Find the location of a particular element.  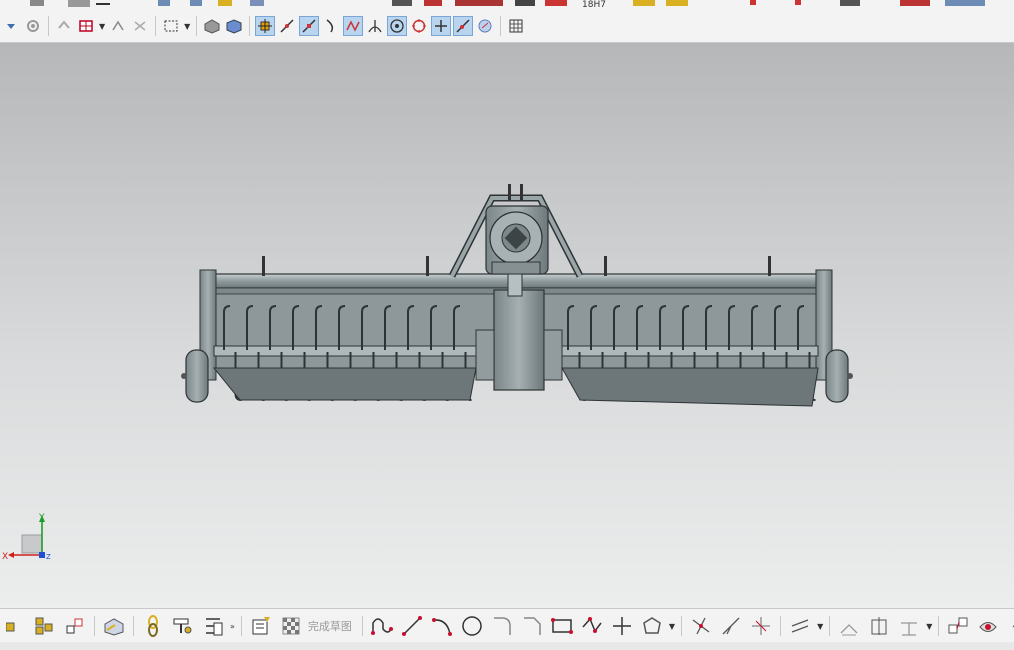

sketch-toolbar: » 完成草图 ▼ ▼ ▼ is located at coordinates (507, 625).